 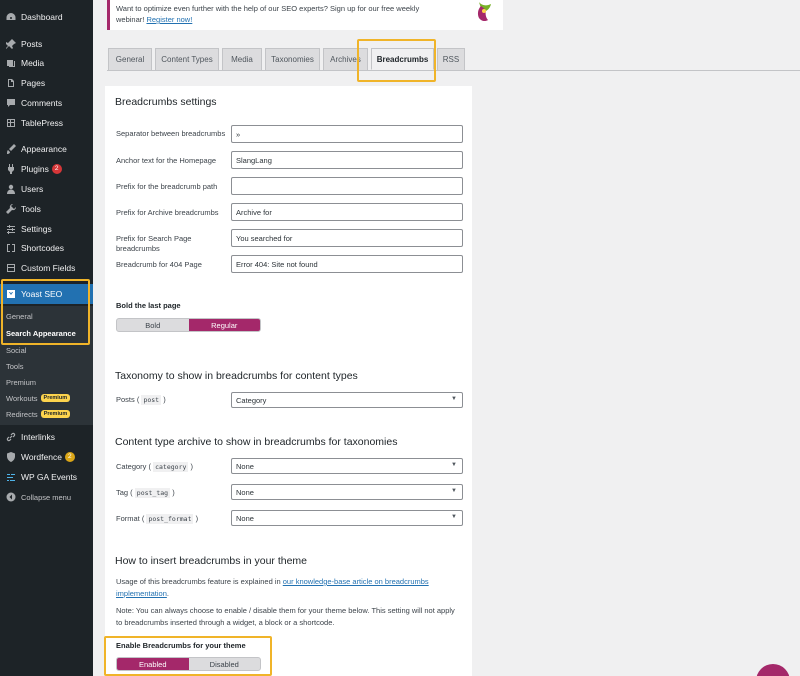 I want to click on tab-divider, so click(x=453, y=70).